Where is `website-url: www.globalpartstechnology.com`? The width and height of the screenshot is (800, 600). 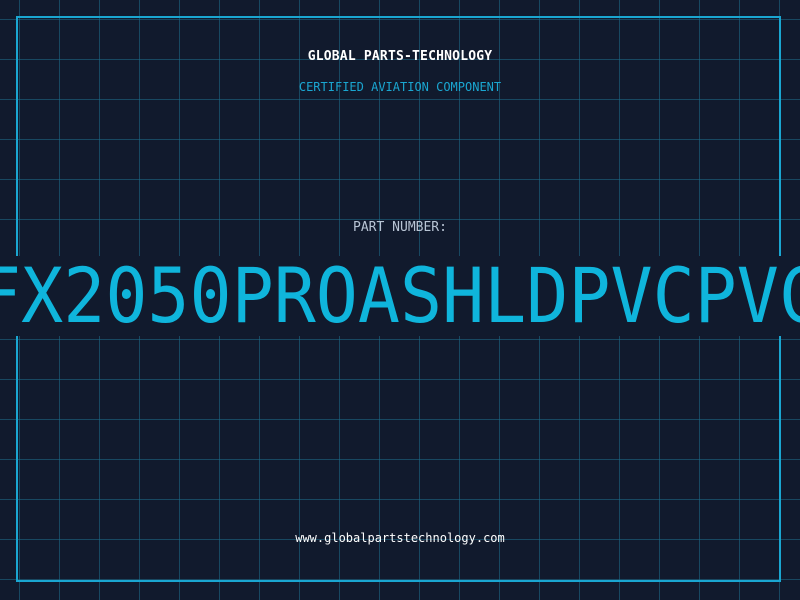
website-url: www.globalpartstechnology.com is located at coordinates (400, 538).